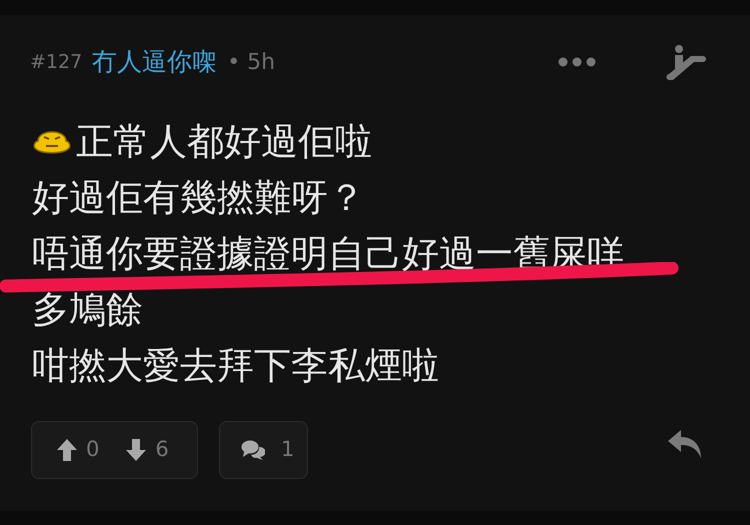  I want to click on upvote-button: 0, so click(78, 450).